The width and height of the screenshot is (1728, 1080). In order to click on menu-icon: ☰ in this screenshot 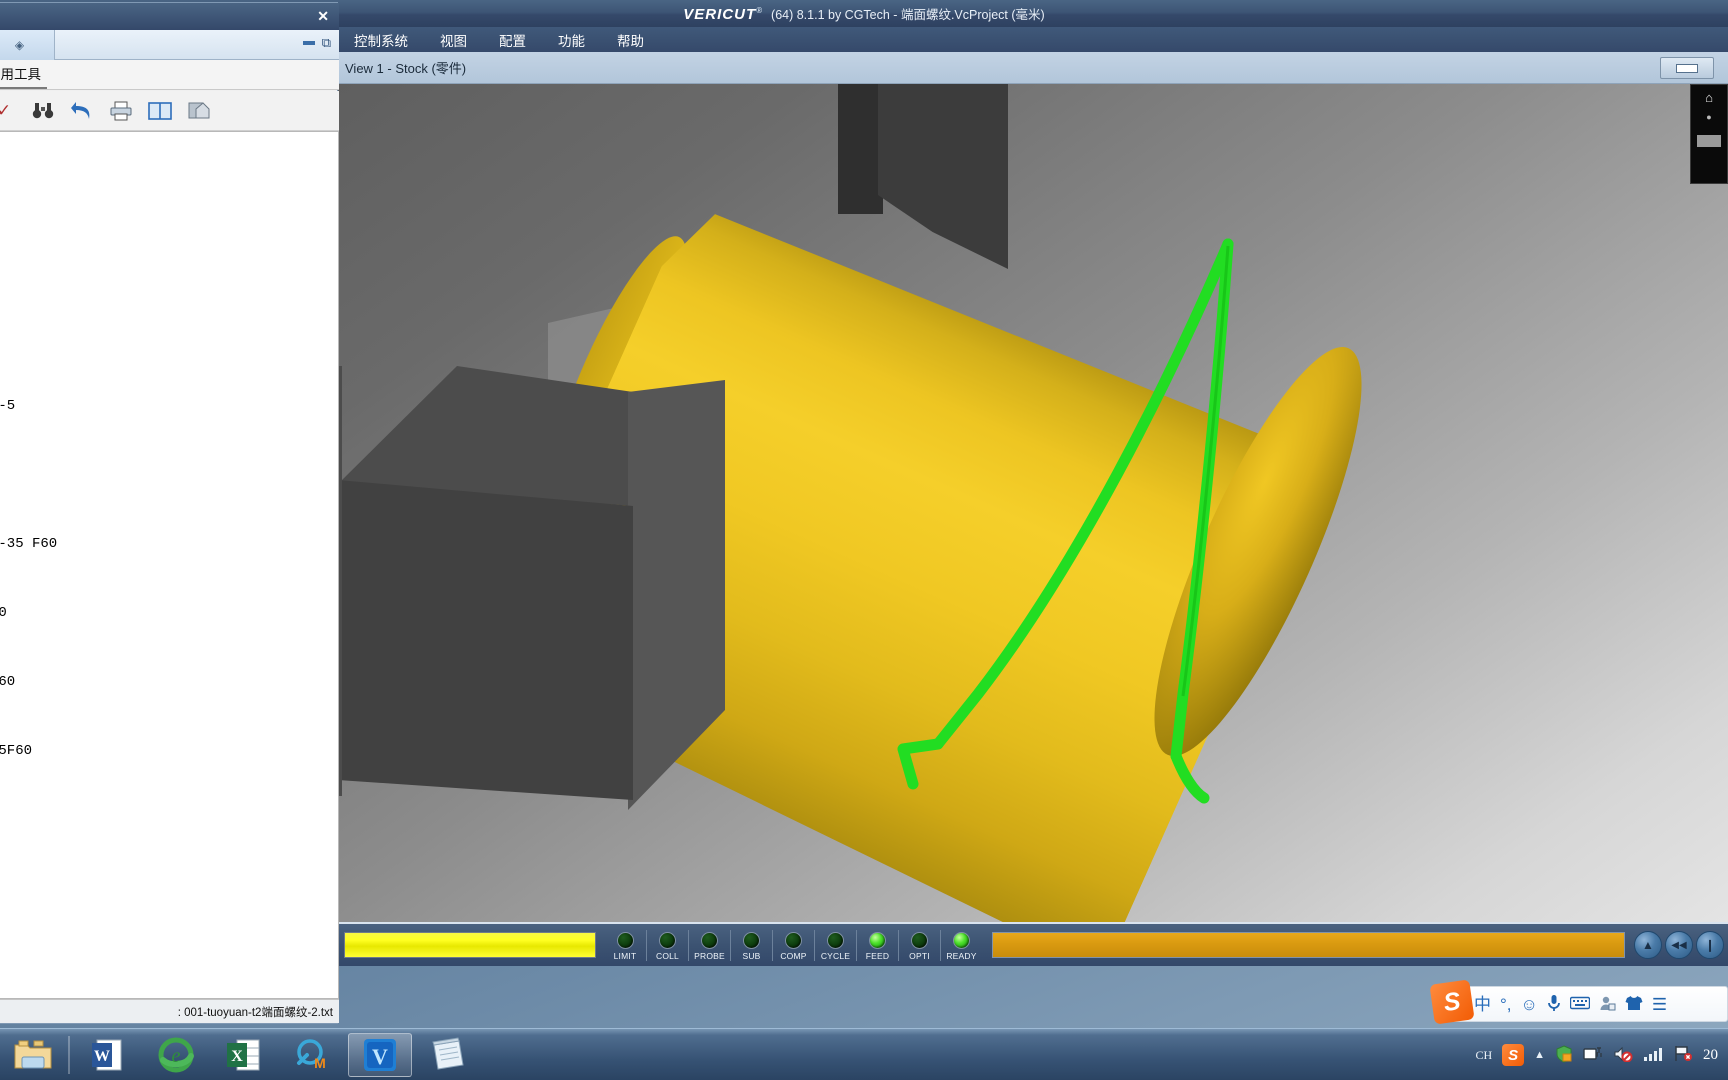, I will do `click(1659, 1004)`.